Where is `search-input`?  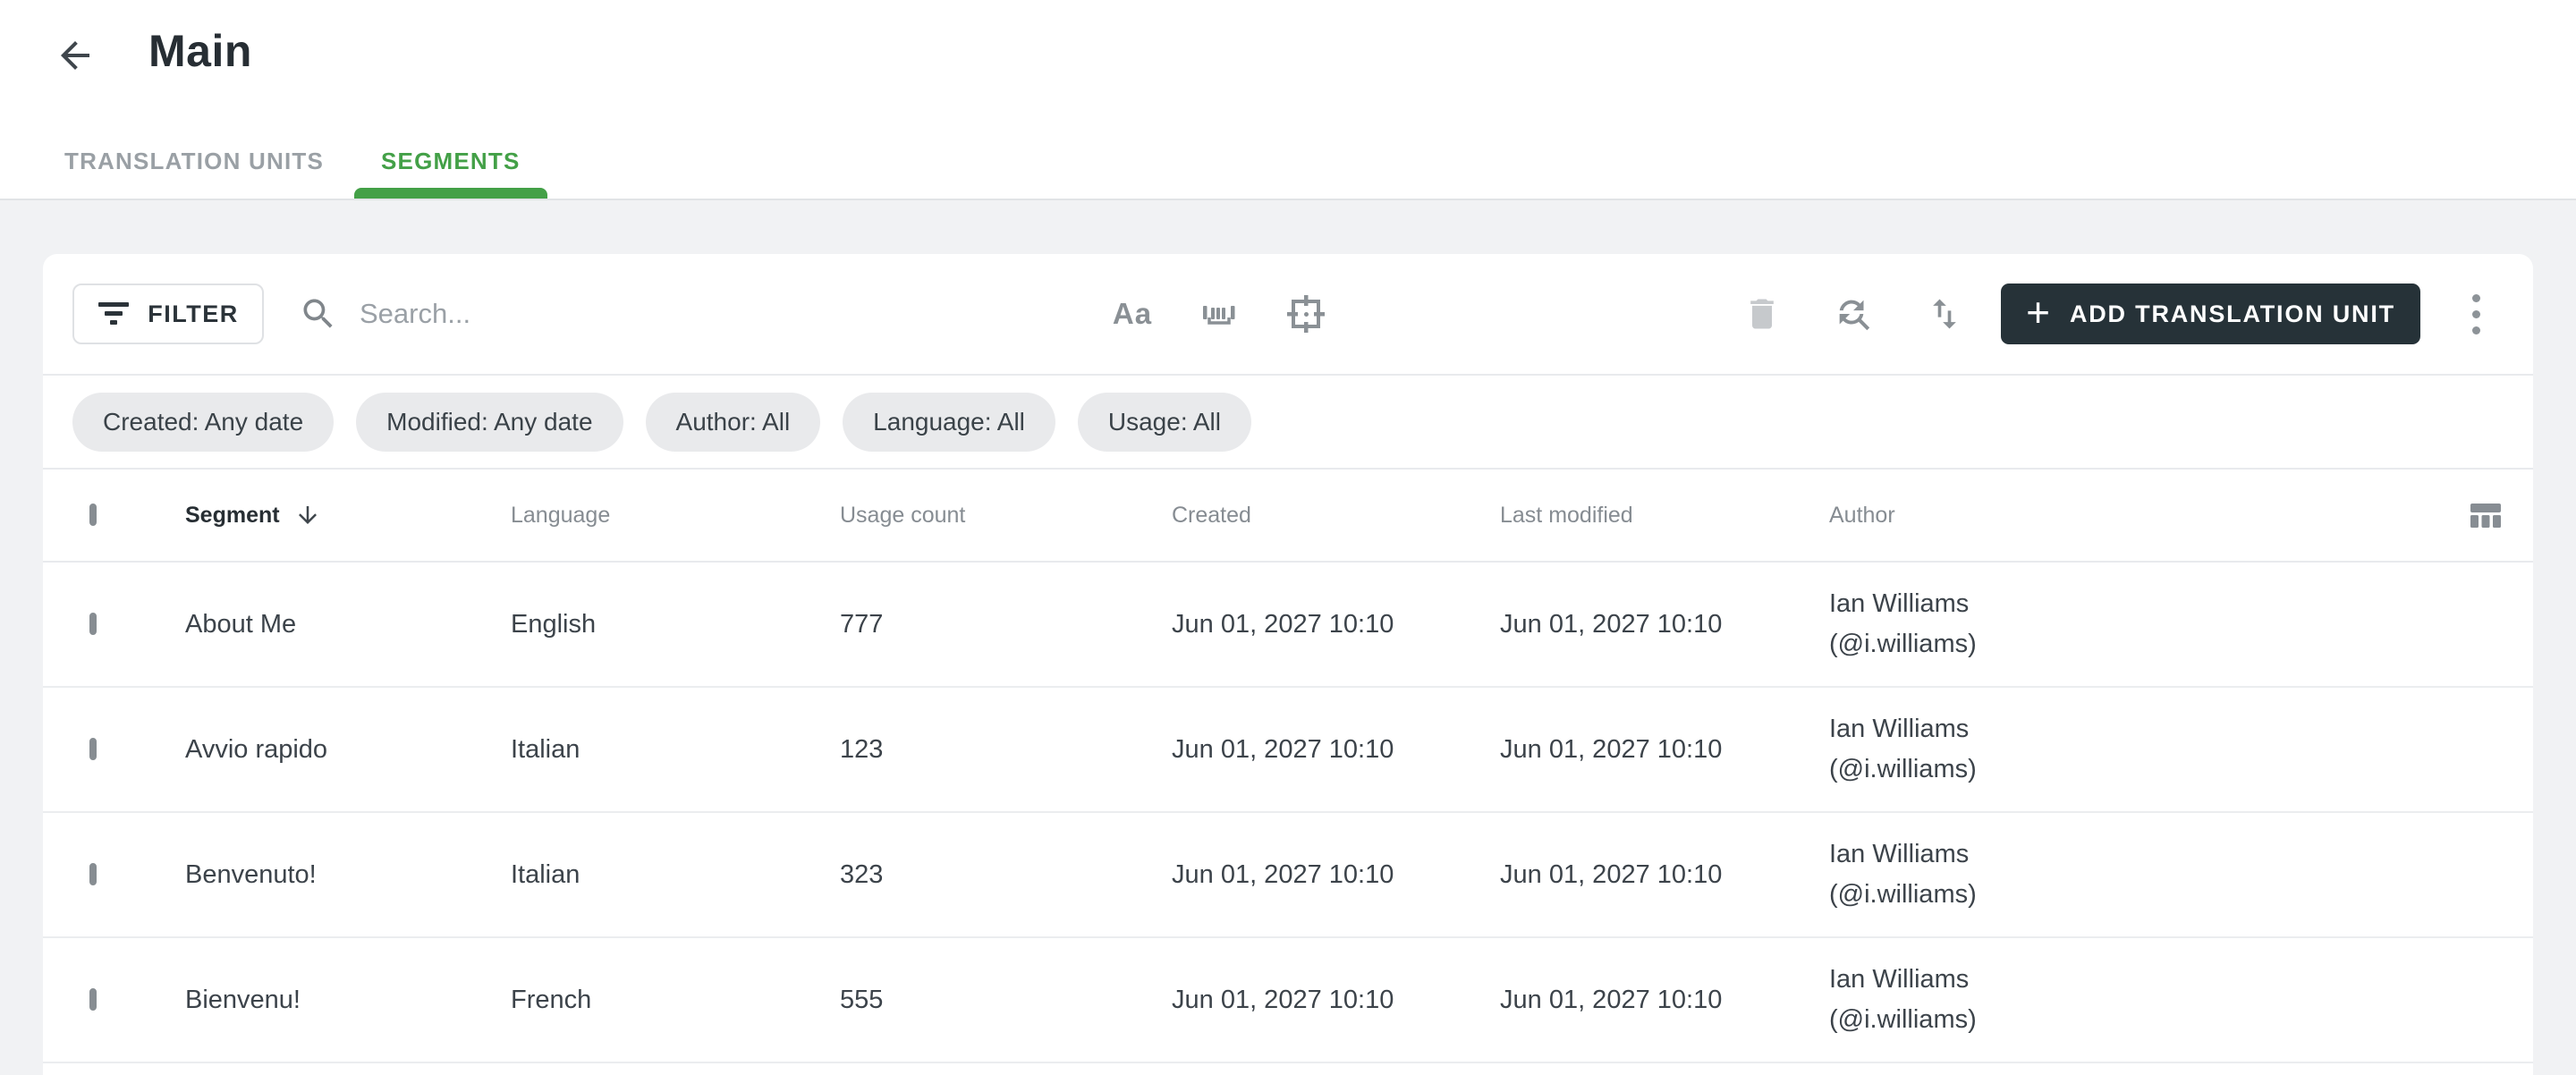 search-input is located at coordinates (646, 314).